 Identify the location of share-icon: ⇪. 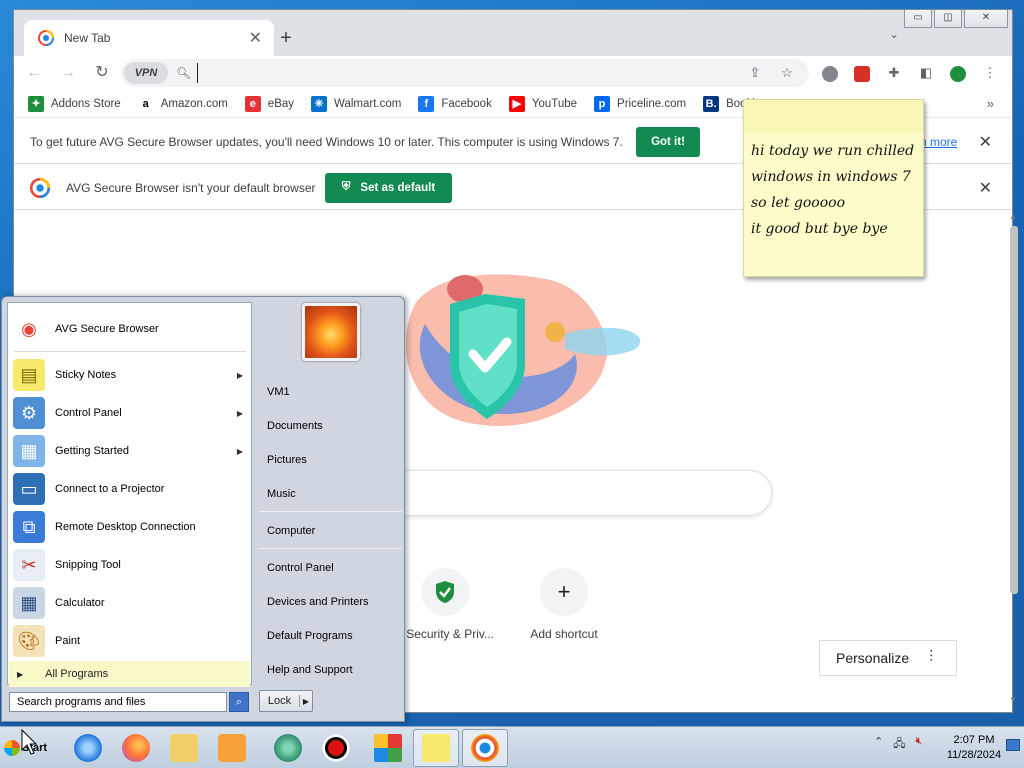
(755, 73).